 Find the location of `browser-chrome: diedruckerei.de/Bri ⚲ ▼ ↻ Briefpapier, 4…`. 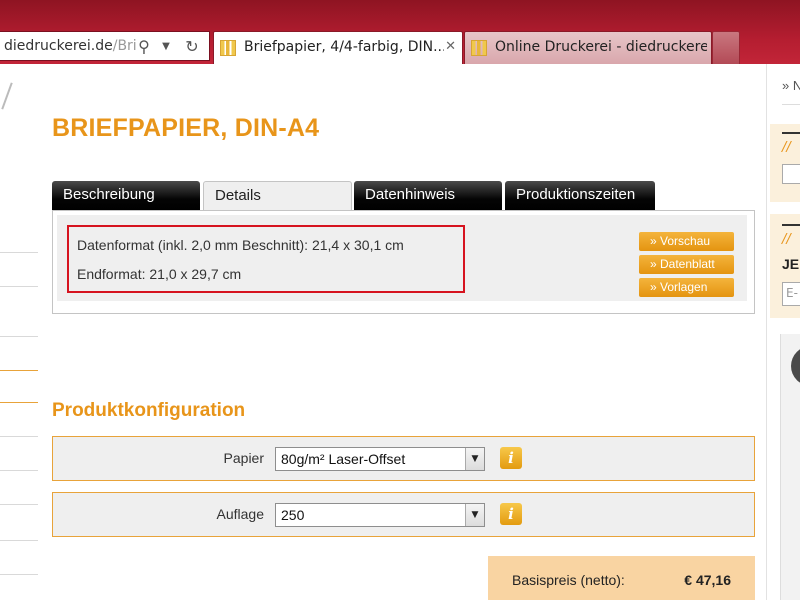

browser-chrome: diedruckerei.de/Bri ⚲ ▼ ↻ Briefpapier, 4… is located at coordinates (400, 32).